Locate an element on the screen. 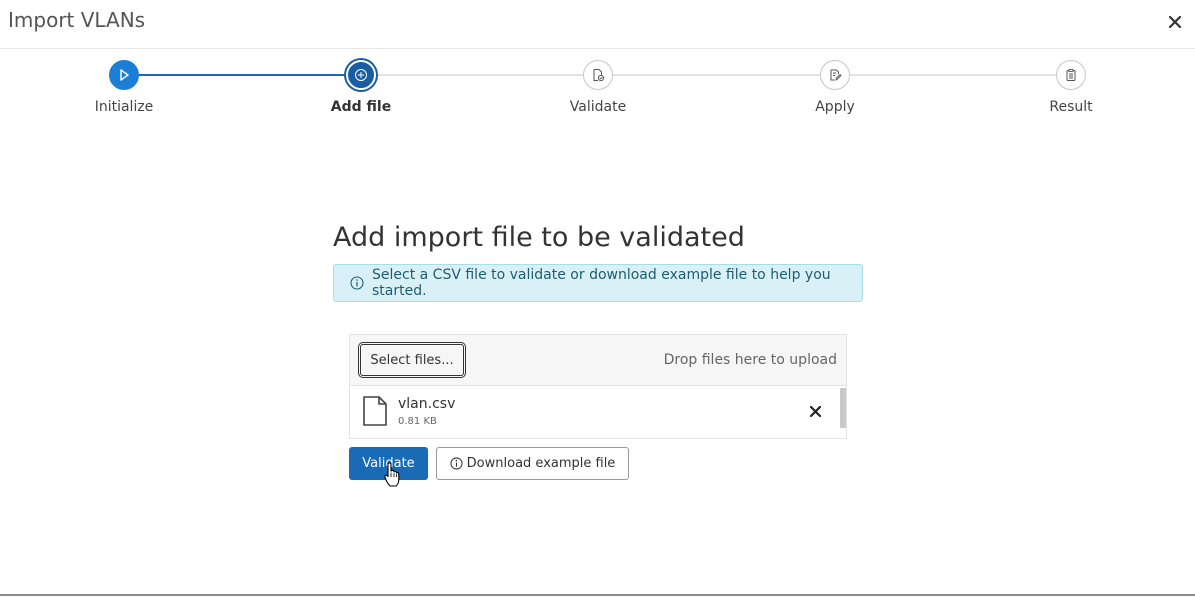 The width and height of the screenshot is (1195, 597). dialog-bottom-border is located at coordinates (597, 595).